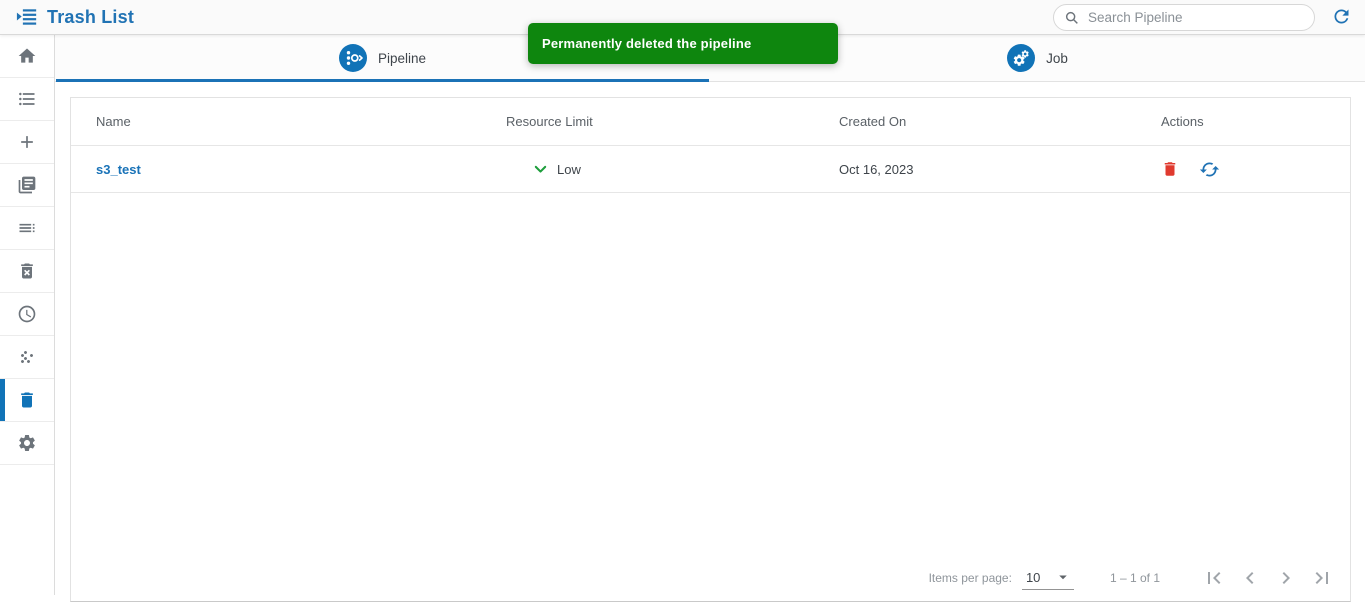 The height and width of the screenshot is (612, 1365). I want to click on search-input, so click(1188, 17).